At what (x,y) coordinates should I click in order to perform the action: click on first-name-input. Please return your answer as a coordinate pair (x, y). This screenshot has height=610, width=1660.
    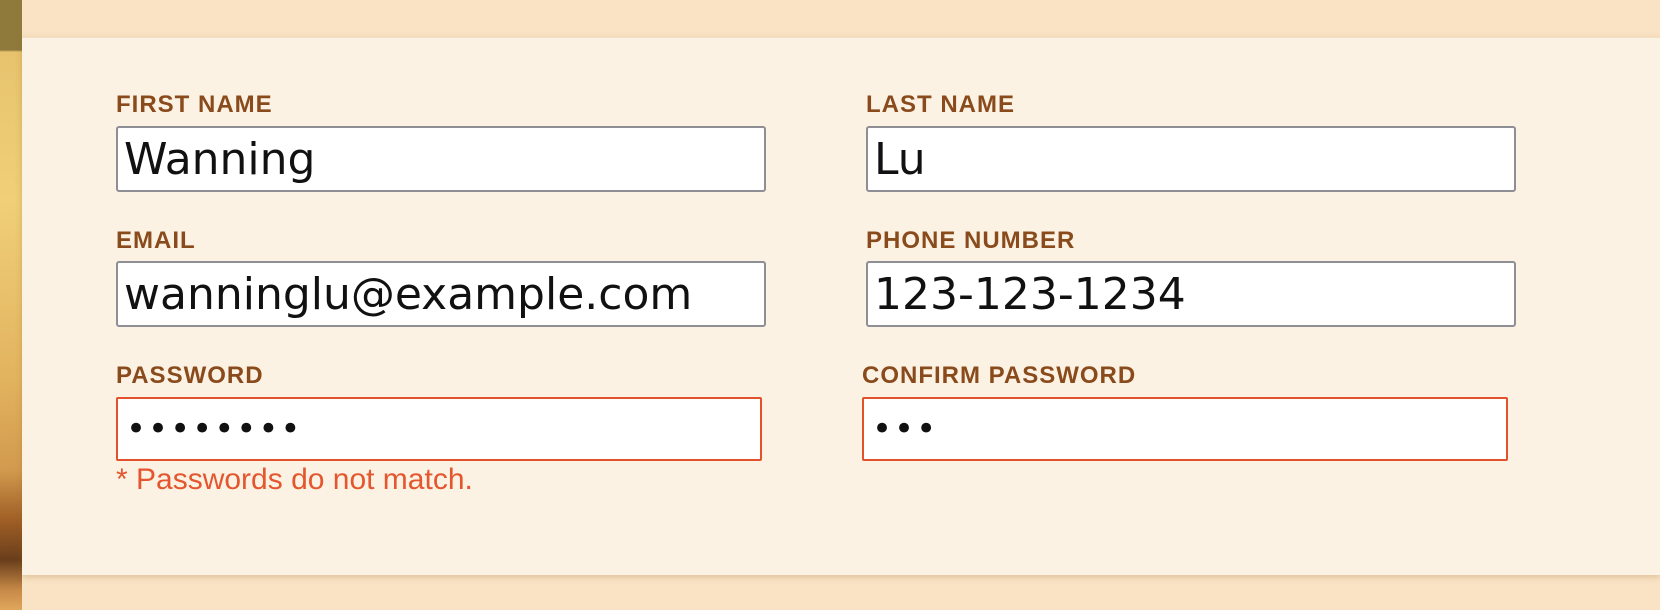
    Looking at the image, I should click on (441, 159).